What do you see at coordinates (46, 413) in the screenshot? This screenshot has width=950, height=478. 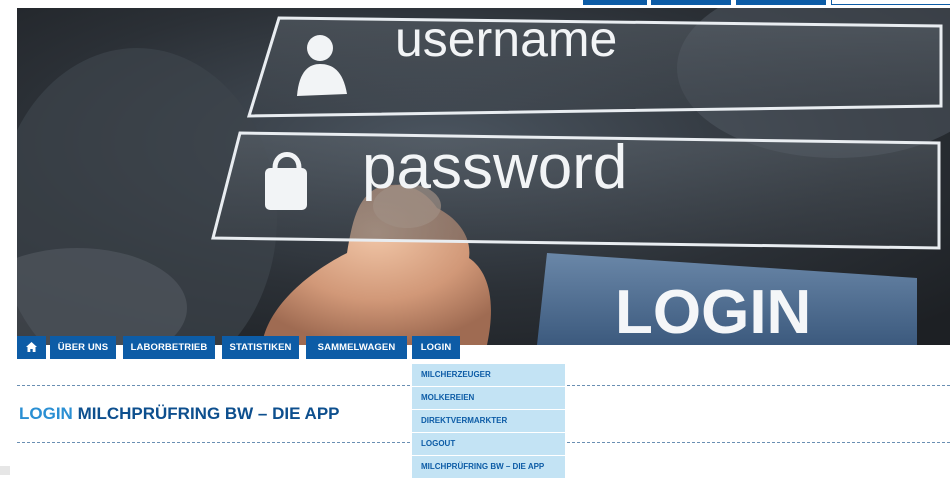 I see `page-title-accent: LOGIN` at bounding box center [46, 413].